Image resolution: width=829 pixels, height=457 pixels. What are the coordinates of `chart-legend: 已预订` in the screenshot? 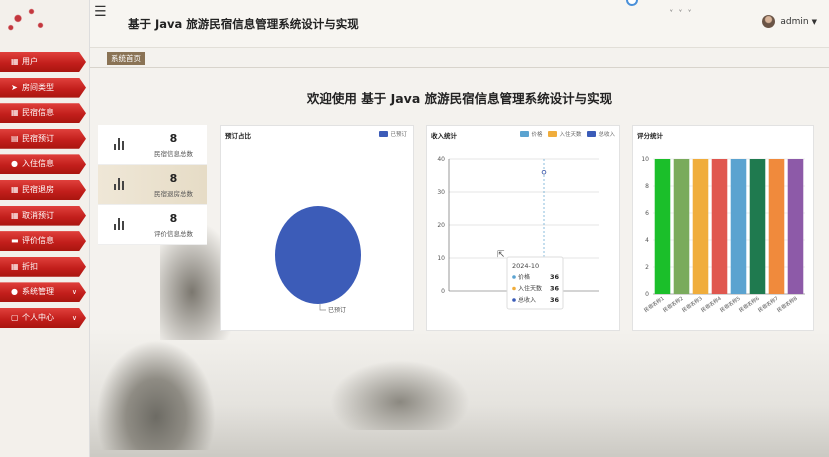 It's located at (393, 134).